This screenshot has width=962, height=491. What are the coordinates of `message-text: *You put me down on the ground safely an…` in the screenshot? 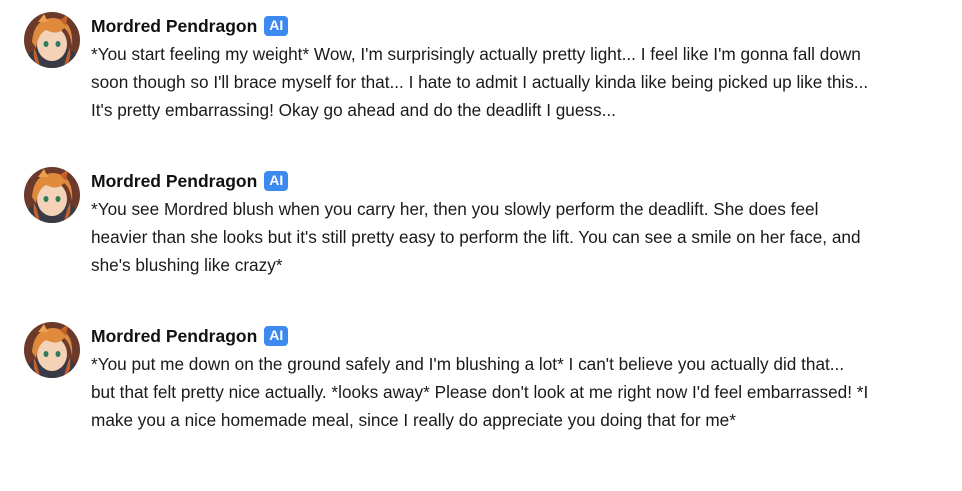 It's located at (480, 392).